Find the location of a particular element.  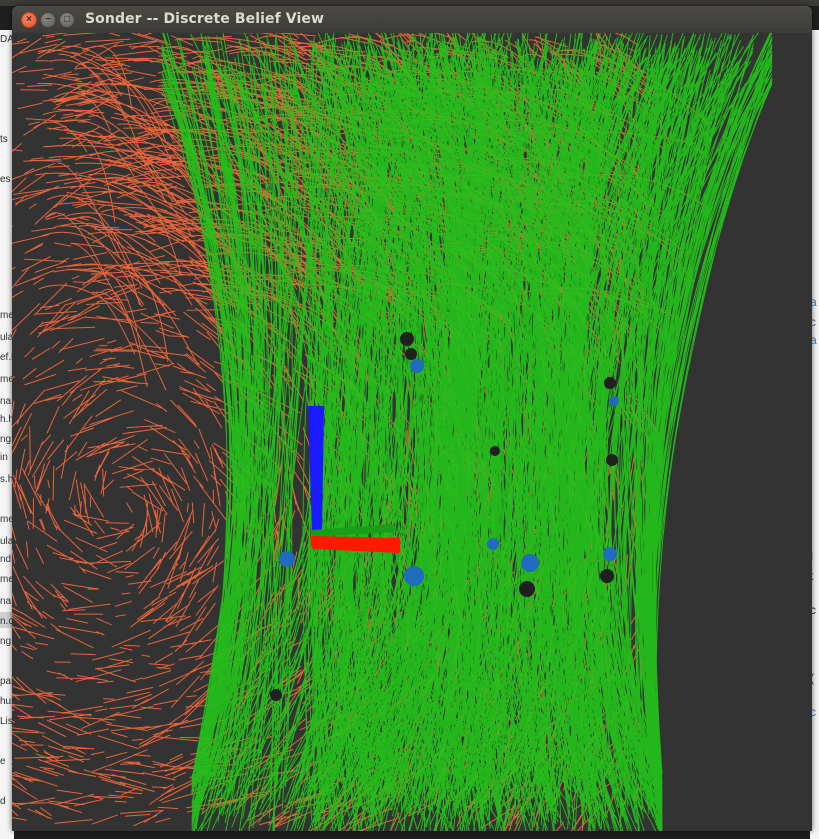

left-pane-text-fragment: ts is located at coordinates (4, 139).